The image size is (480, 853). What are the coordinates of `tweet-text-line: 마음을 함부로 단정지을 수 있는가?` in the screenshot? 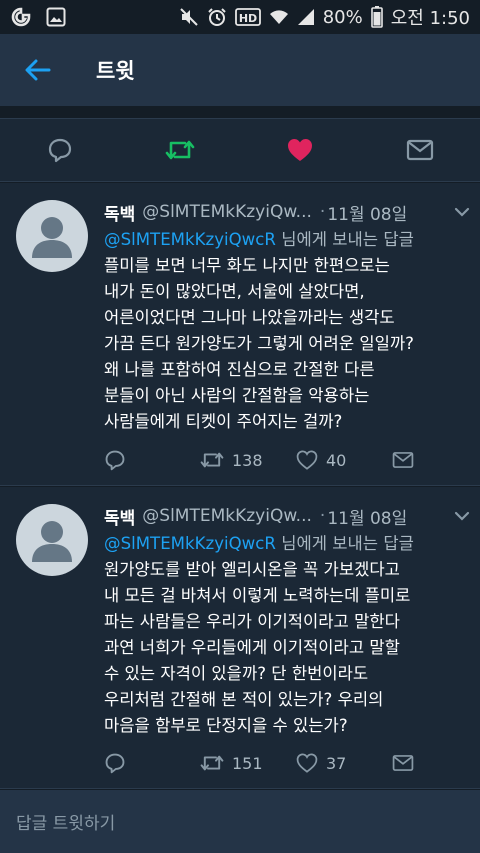 It's located at (226, 725).